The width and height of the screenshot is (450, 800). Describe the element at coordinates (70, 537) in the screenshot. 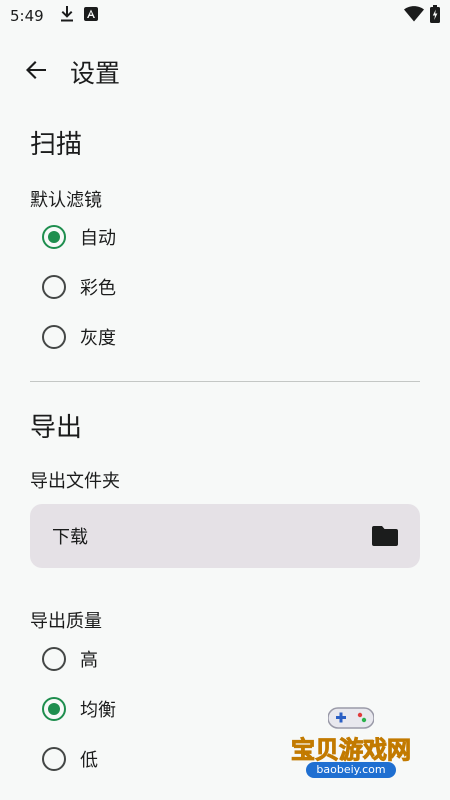

I see `export-folder-value: 下载` at that location.